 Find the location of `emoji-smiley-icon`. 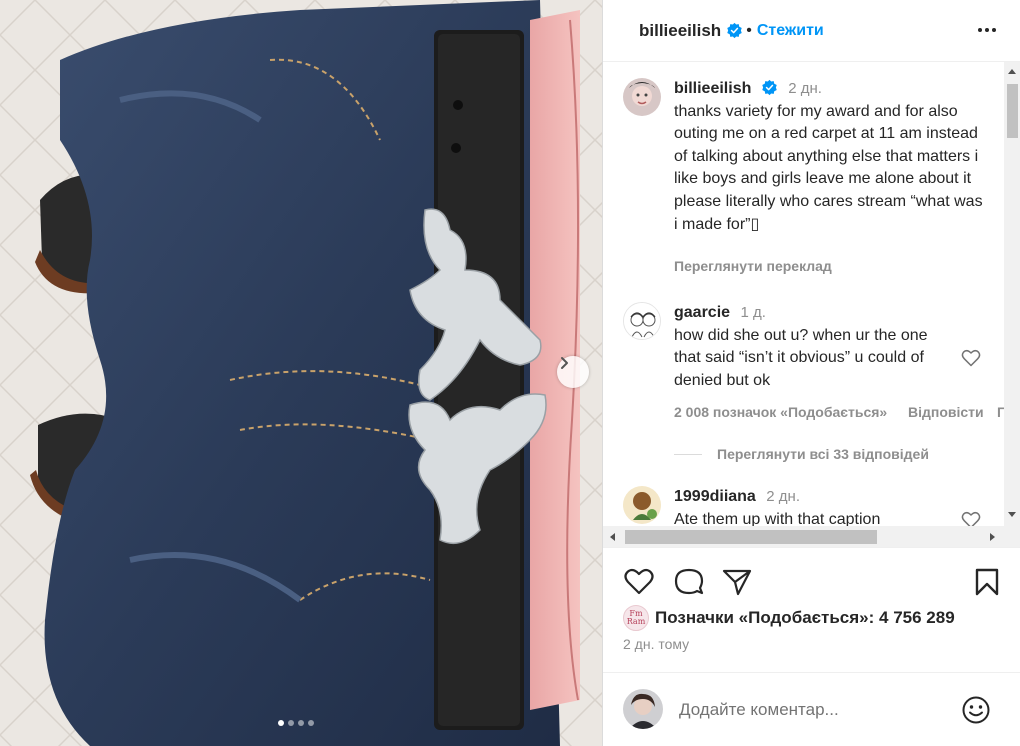

emoji-smiley-icon is located at coordinates (976, 710).